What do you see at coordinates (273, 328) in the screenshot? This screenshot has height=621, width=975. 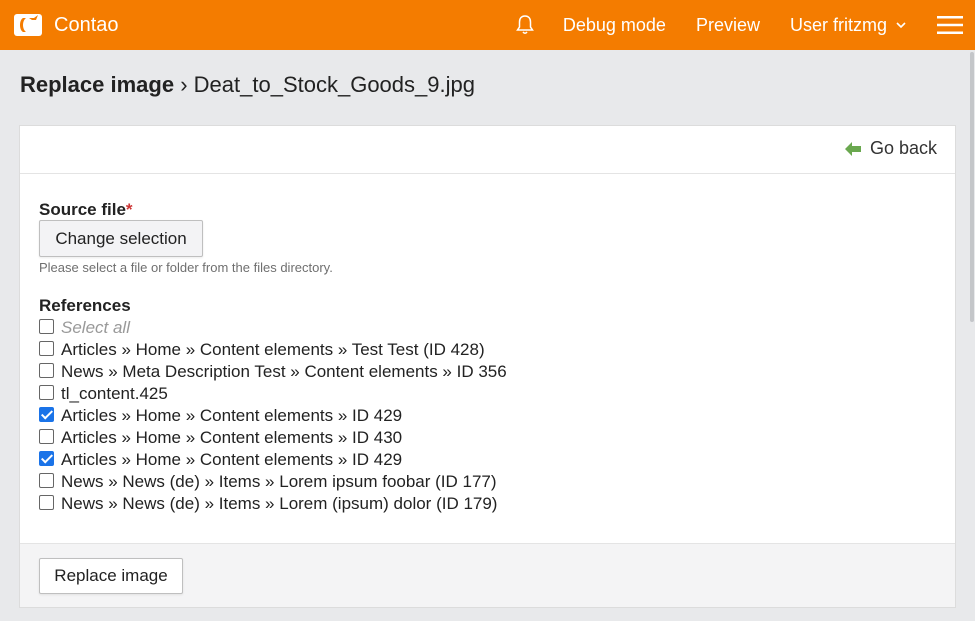 I see `select-all-item: Select all` at bounding box center [273, 328].